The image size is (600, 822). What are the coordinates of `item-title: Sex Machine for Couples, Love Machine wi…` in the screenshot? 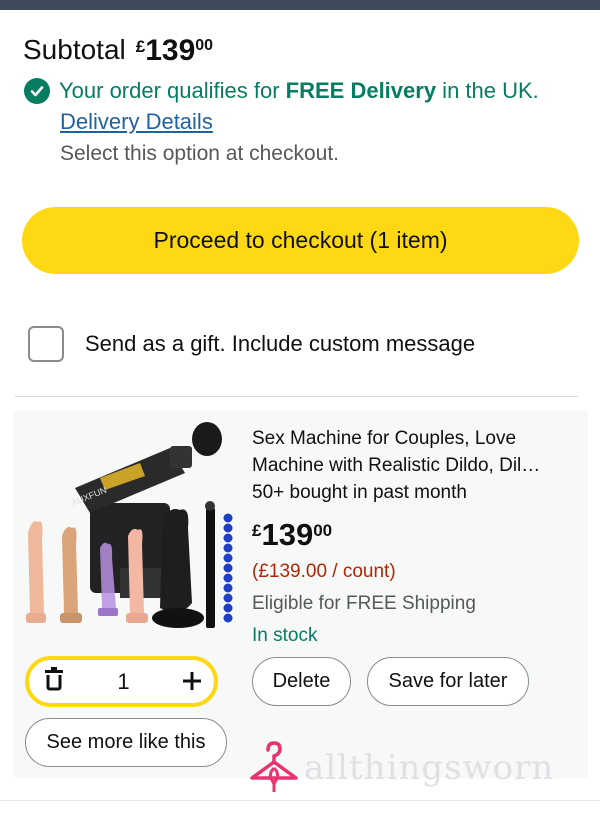 It's located at (412, 452).